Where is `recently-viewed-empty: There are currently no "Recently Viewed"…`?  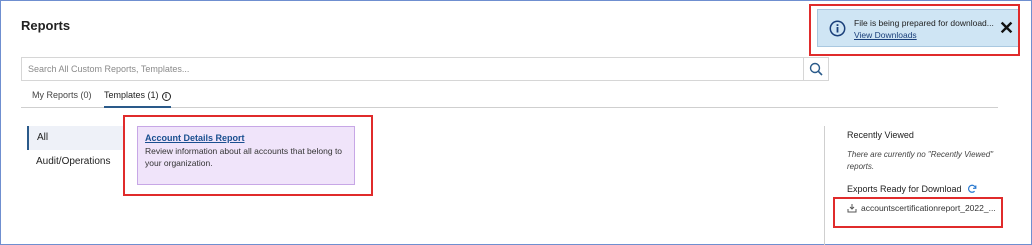 recently-viewed-empty: There are currently no "Recently Viewed"… is located at coordinates (920, 160).